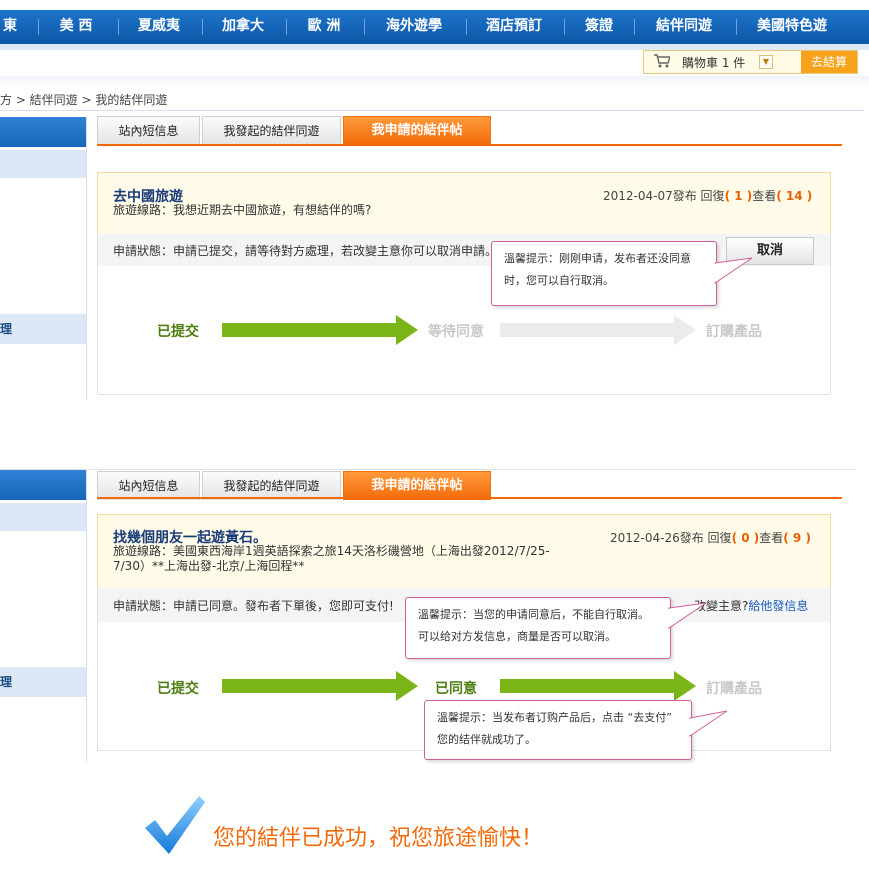  What do you see at coordinates (745, 538) in the screenshot?
I see `reply-count: ( 0 )` at bounding box center [745, 538].